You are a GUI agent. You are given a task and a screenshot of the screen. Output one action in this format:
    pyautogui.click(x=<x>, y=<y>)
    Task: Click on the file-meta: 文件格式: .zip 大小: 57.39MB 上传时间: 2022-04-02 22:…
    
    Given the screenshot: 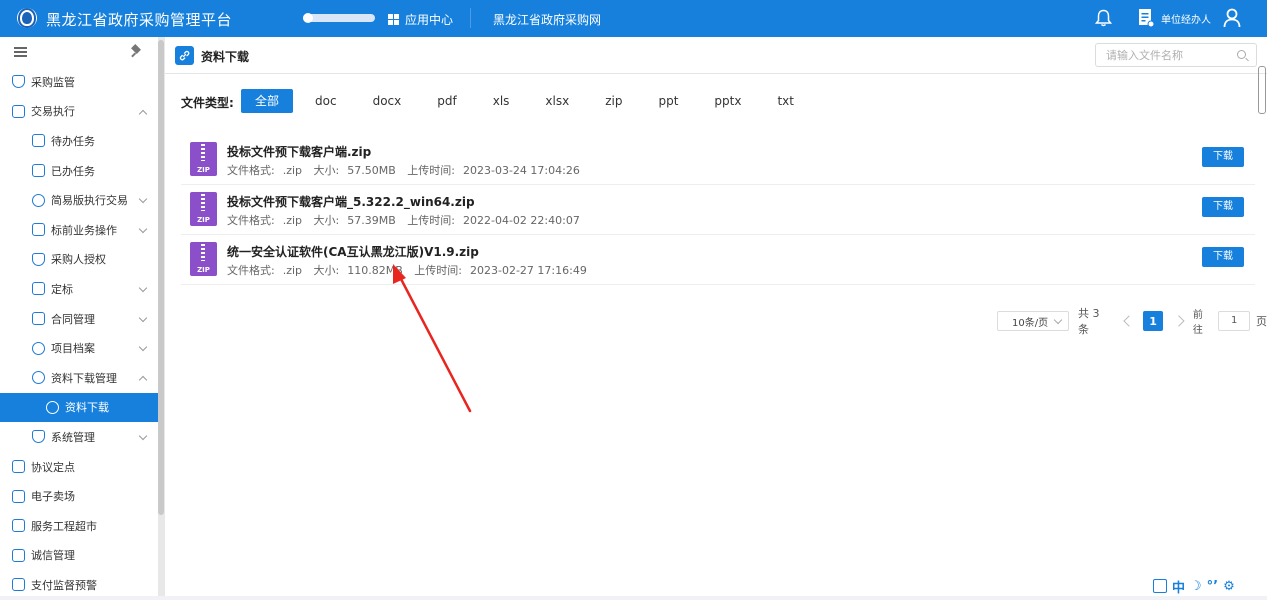 What is the action you would take?
    pyautogui.click(x=407, y=220)
    